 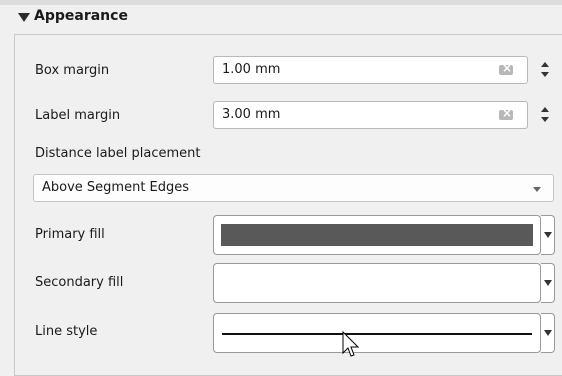 What do you see at coordinates (70, 234) in the screenshot?
I see `primary-fill-label: Primary fill` at bounding box center [70, 234].